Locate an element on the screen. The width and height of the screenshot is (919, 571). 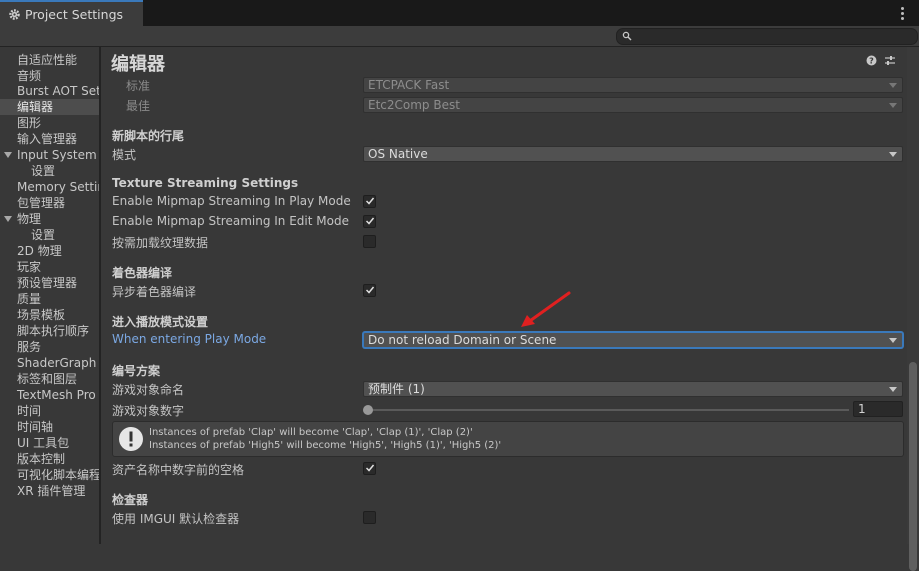
etc-best-label: 最佳 is located at coordinates (138, 106).